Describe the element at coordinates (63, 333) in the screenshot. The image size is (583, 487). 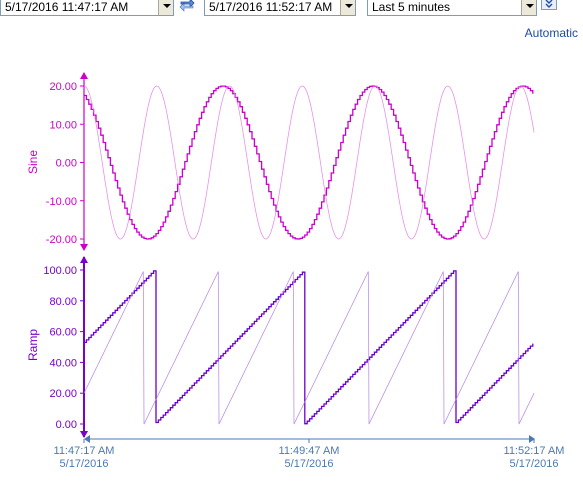
I see `y-tick-label: 60.00` at that location.